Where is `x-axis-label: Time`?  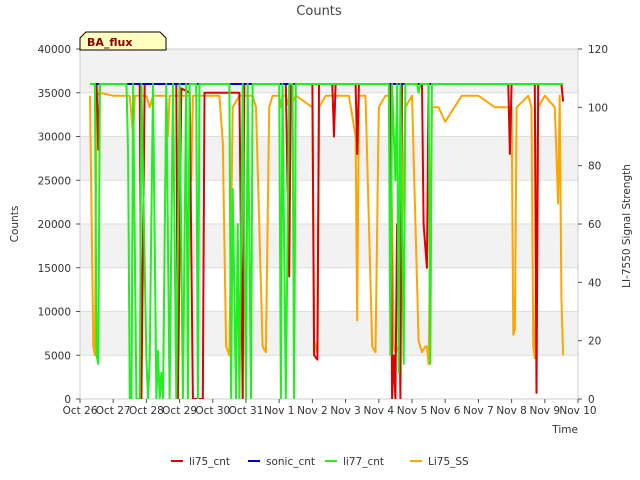
x-axis-label: Time is located at coordinates (564, 430).